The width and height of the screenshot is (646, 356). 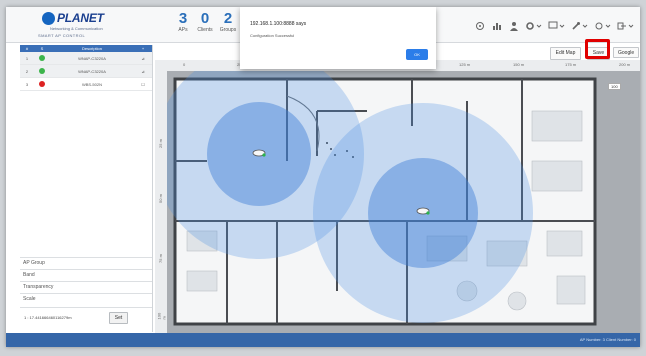 What do you see at coordinates (614, 86) in the screenshot?
I see `zoom-scale-badge: 100` at bounding box center [614, 86].